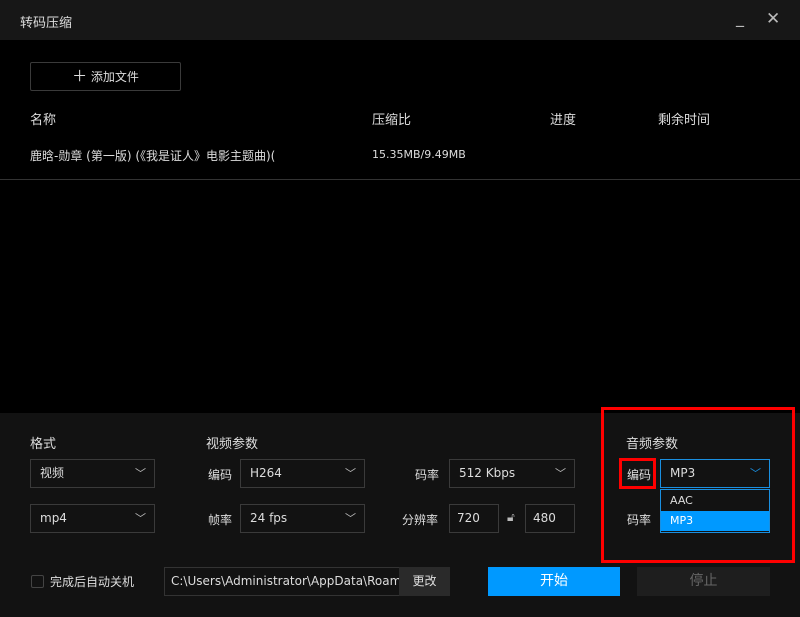 The height and width of the screenshot is (617, 800). Describe the element at coordinates (424, 581) in the screenshot. I see `change-path-button: 更改` at that location.